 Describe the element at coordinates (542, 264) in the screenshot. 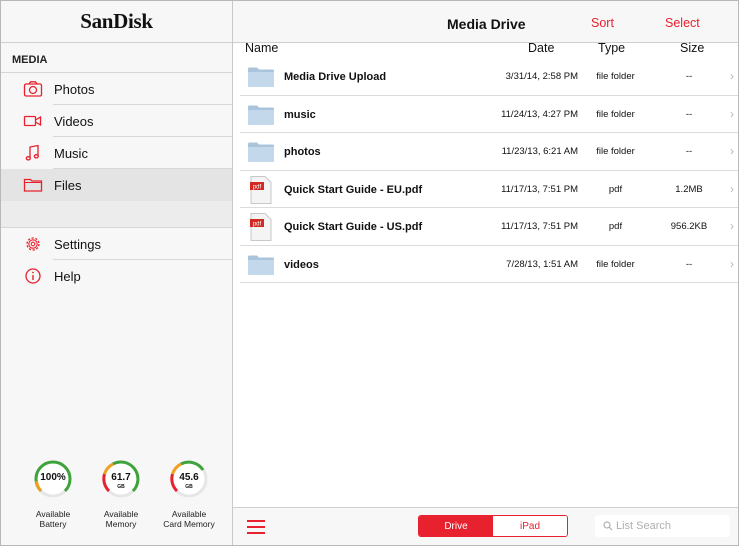

I see `file-date: 7/28/13, 1:51 AM` at that location.